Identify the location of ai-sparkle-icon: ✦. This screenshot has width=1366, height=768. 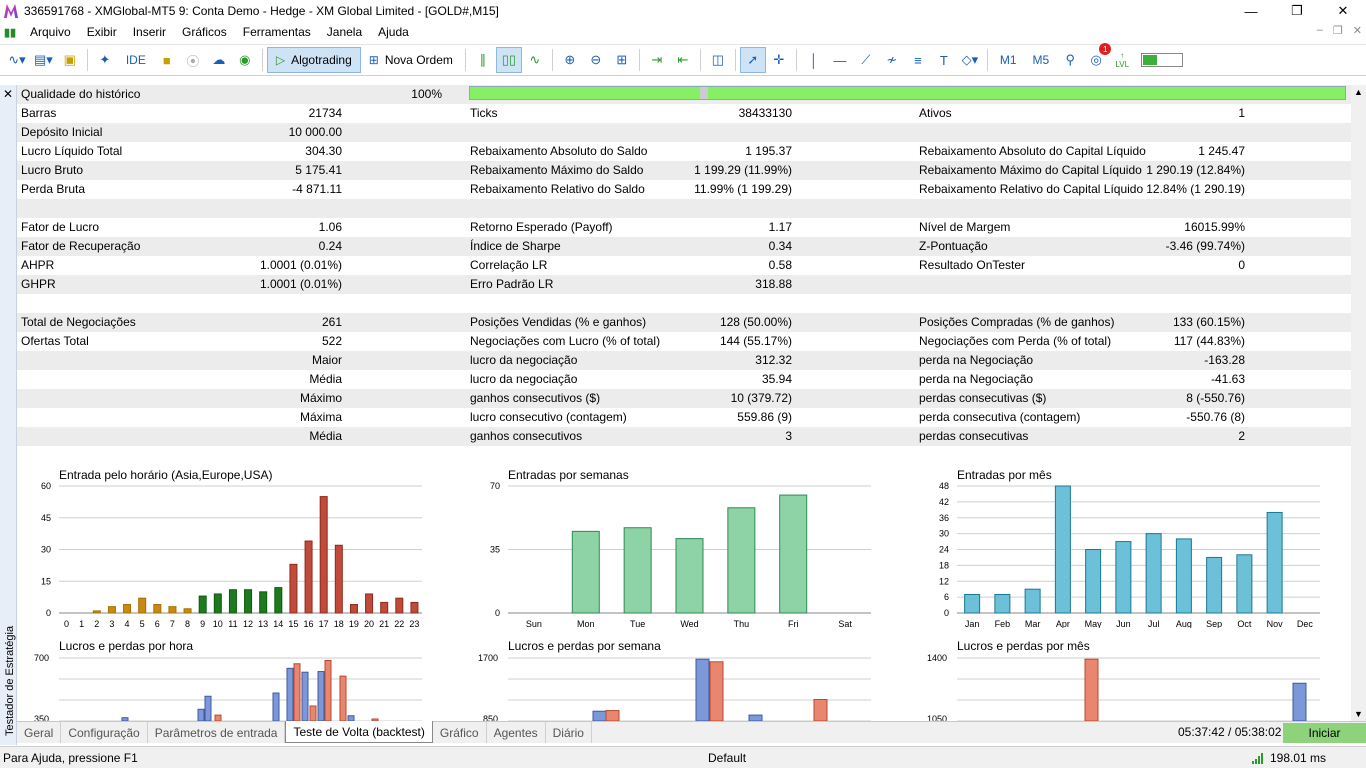
(105, 60).